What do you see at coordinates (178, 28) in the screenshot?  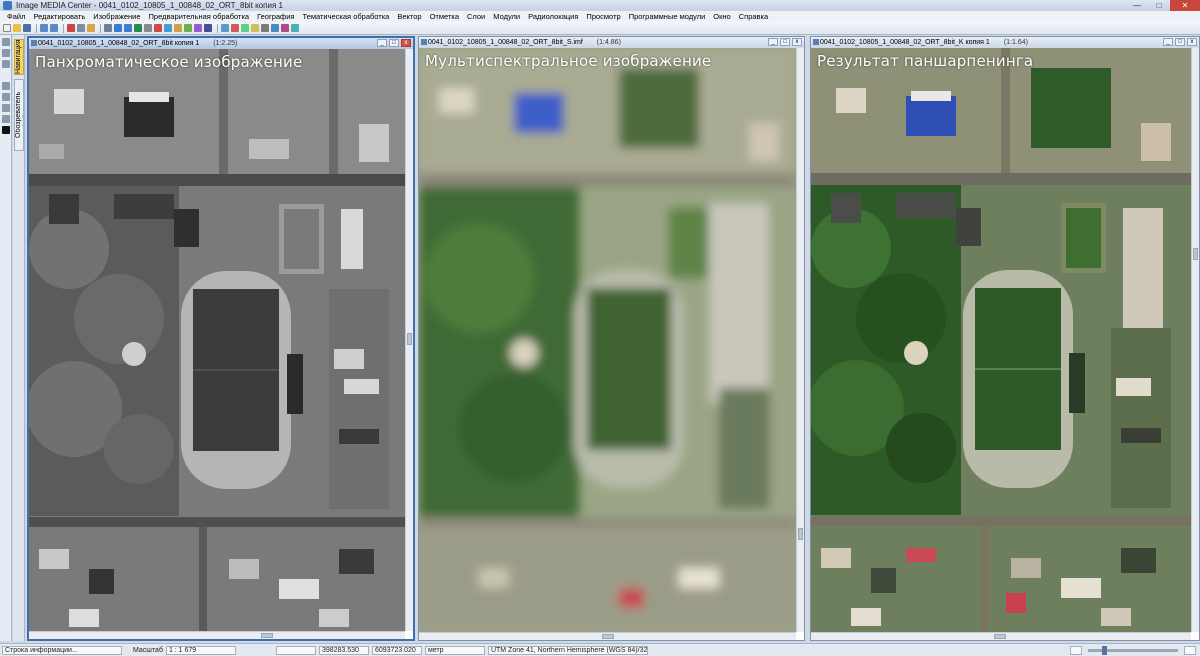 I see `vector-icon` at bounding box center [178, 28].